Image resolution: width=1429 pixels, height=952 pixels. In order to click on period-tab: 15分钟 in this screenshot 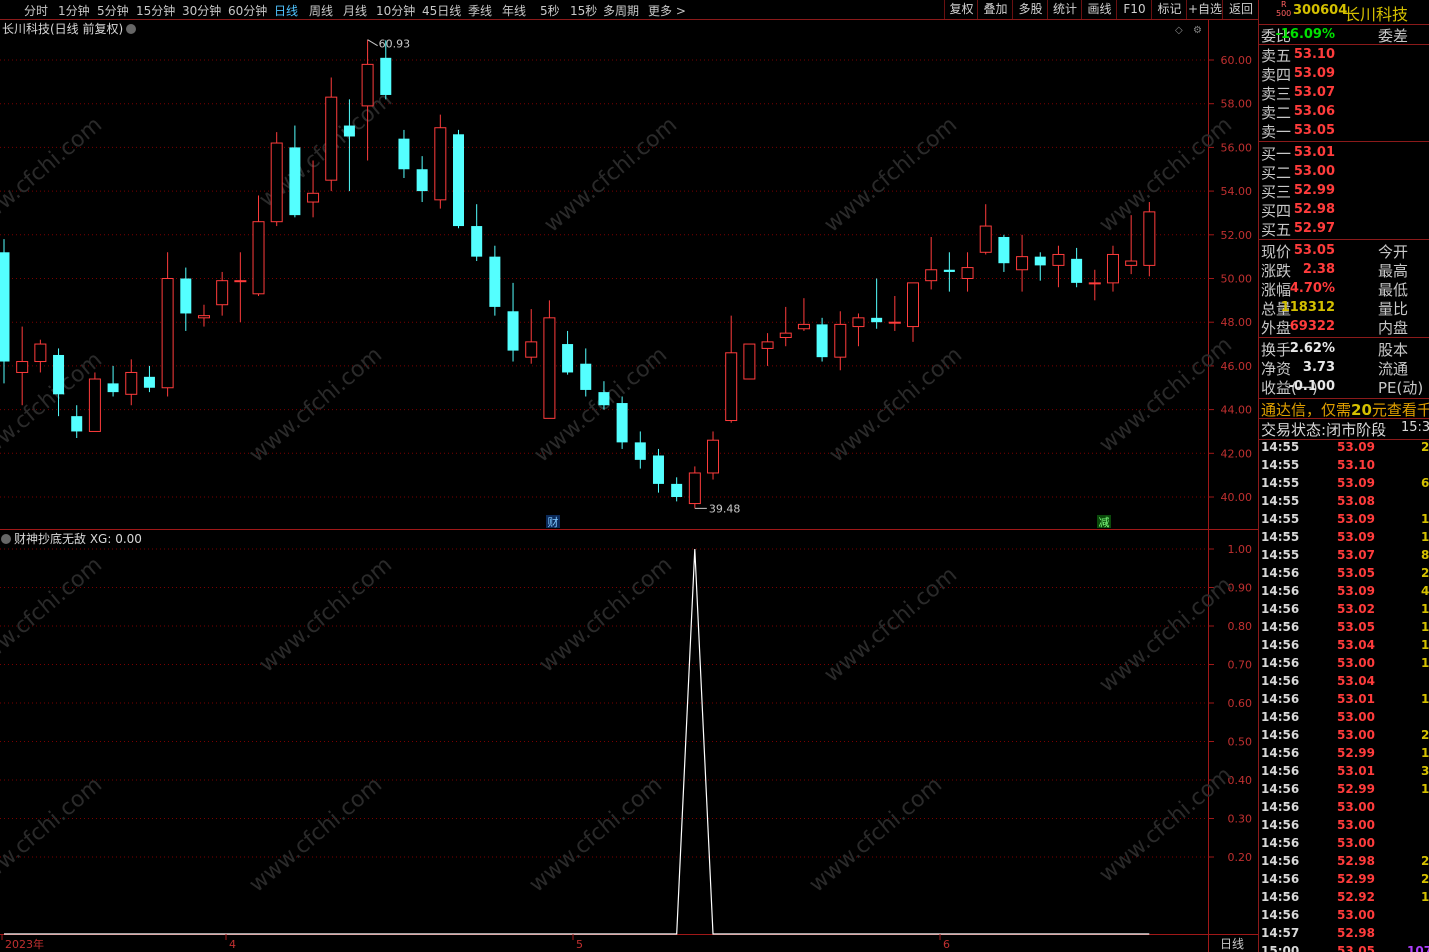, I will do `click(155, 10)`.